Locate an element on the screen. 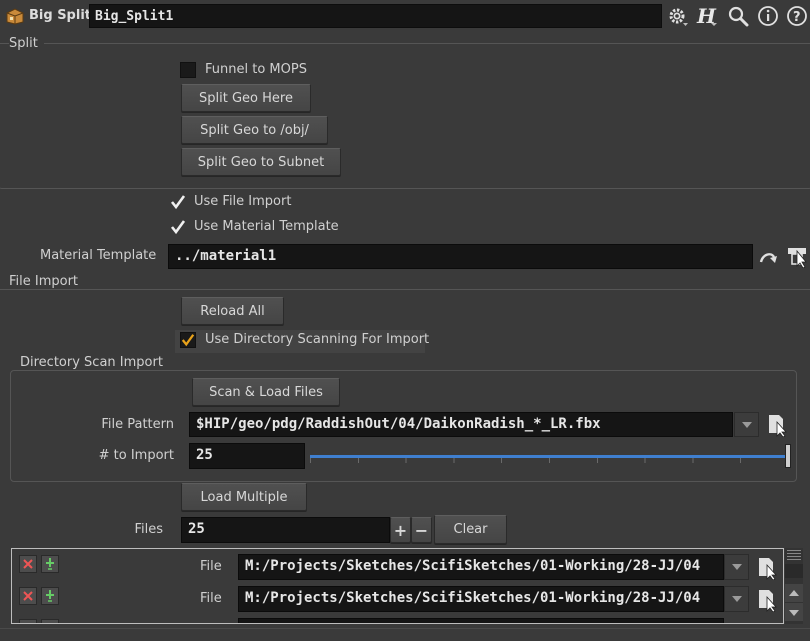 The height and width of the screenshot is (641, 810). reload-all-button: Reload All is located at coordinates (232, 311).